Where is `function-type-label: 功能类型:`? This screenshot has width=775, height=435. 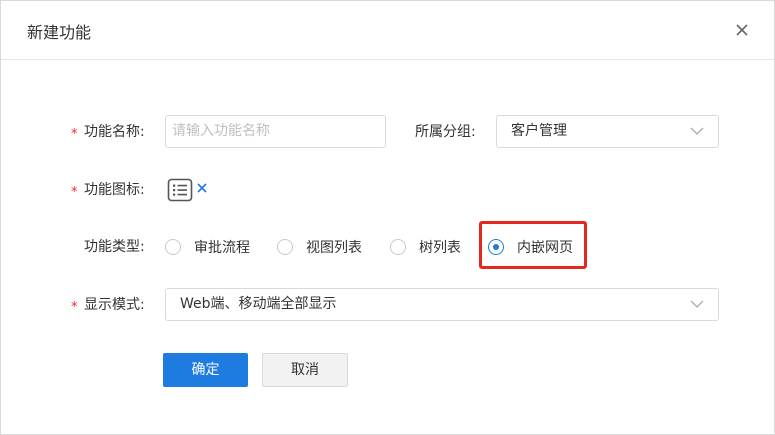 function-type-label: 功能类型: is located at coordinates (114, 247).